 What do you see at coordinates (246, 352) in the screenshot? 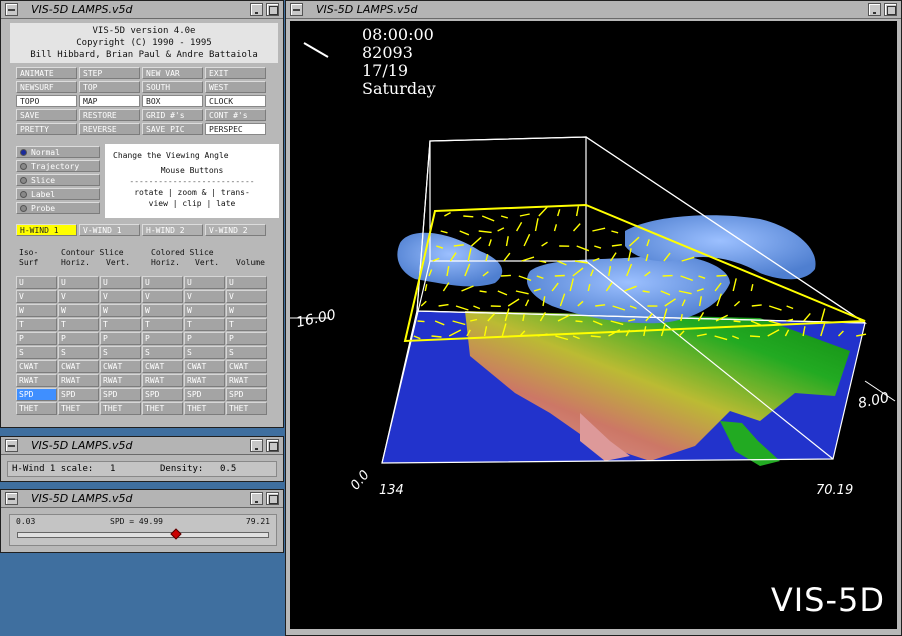
I see `var-cell-s-5: S` at bounding box center [246, 352].